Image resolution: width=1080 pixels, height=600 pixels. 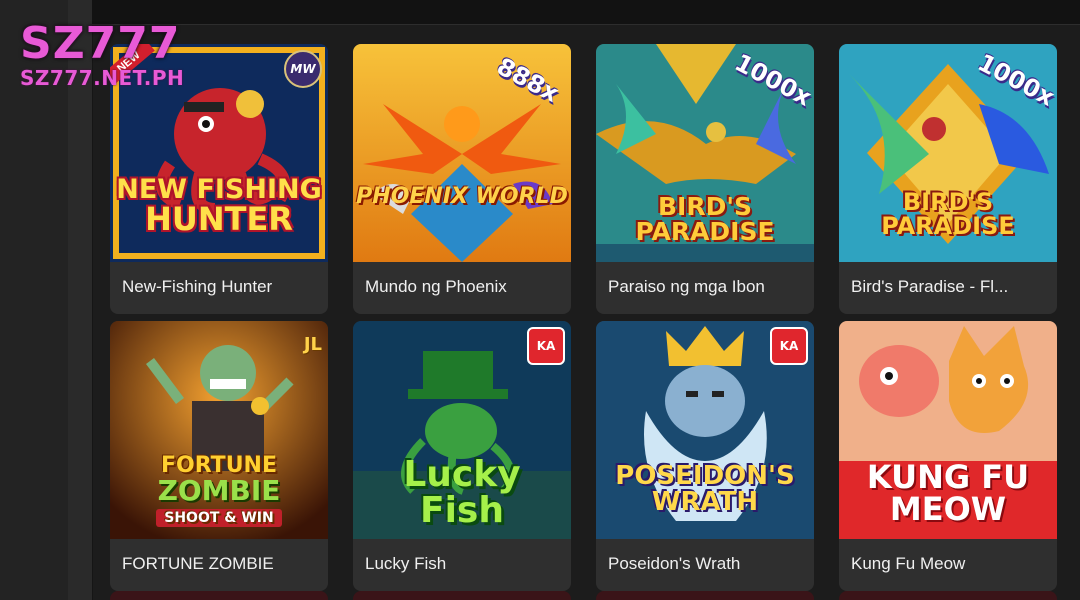 What do you see at coordinates (948, 509) in the screenshot?
I see `art-title-line: MEOW` at bounding box center [948, 509].